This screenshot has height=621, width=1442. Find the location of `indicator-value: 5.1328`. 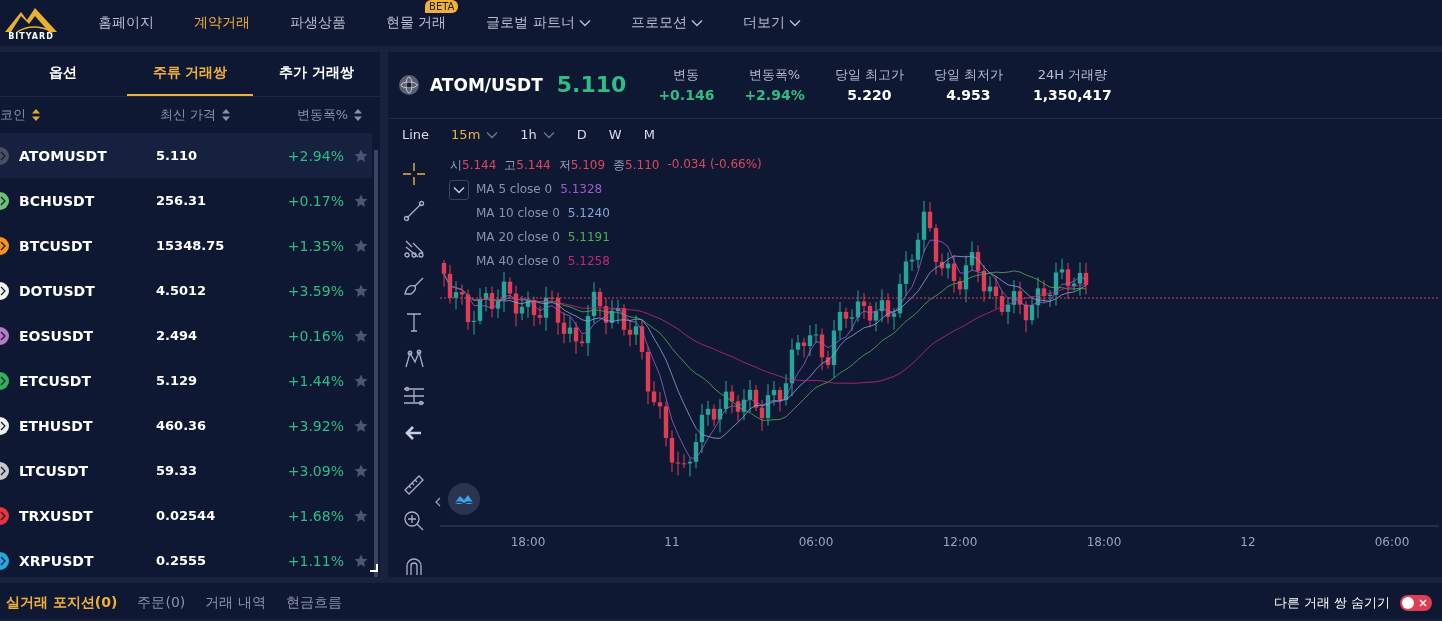

indicator-value: 5.1328 is located at coordinates (581, 189).